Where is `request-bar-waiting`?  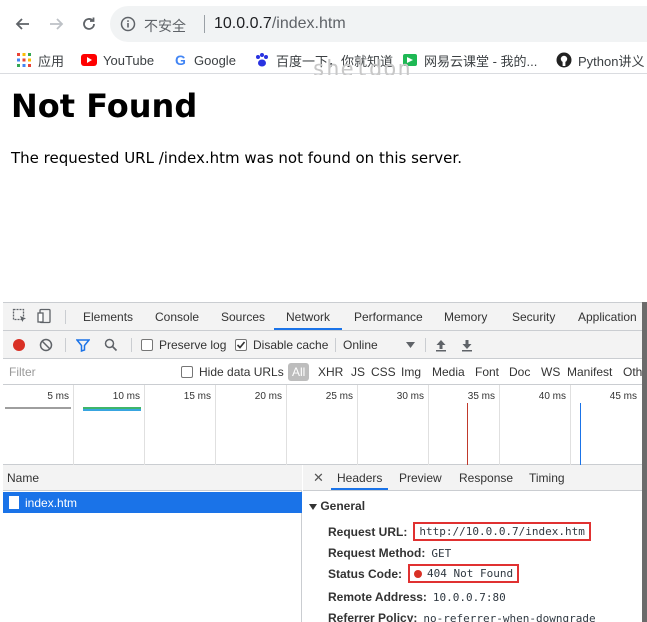 request-bar-waiting is located at coordinates (38, 408).